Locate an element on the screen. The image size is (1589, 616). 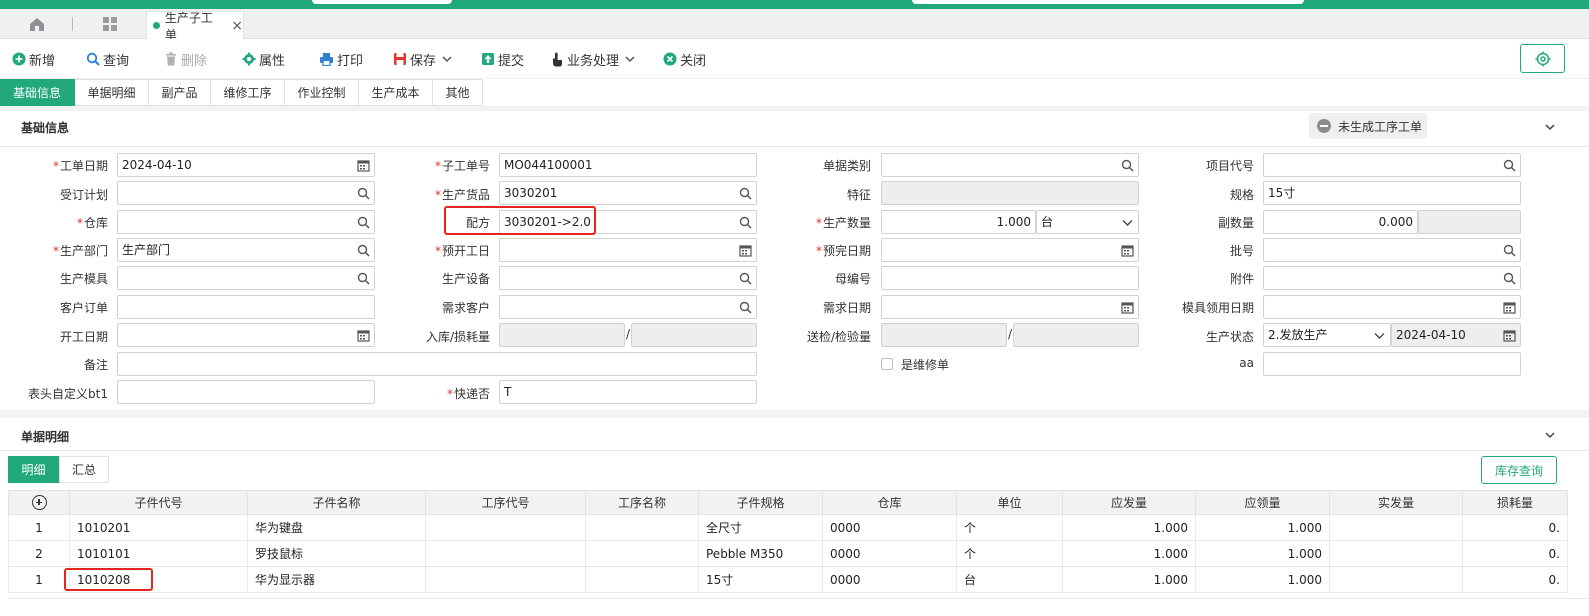
prod-dept-field: 生产部门 is located at coordinates (246, 250).